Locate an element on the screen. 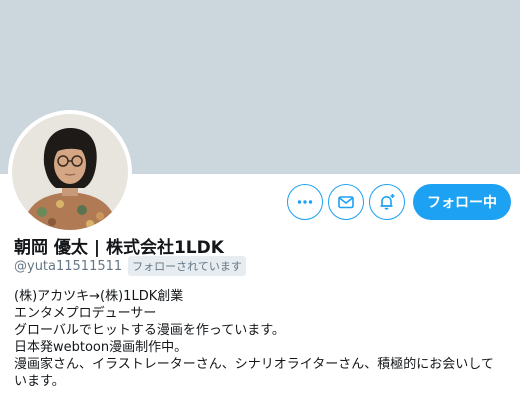  notify-button is located at coordinates (387, 202).